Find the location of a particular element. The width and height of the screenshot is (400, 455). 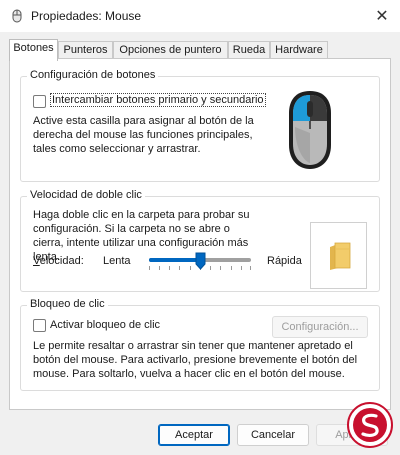

mouse-icon is located at coordinates (310, 130).